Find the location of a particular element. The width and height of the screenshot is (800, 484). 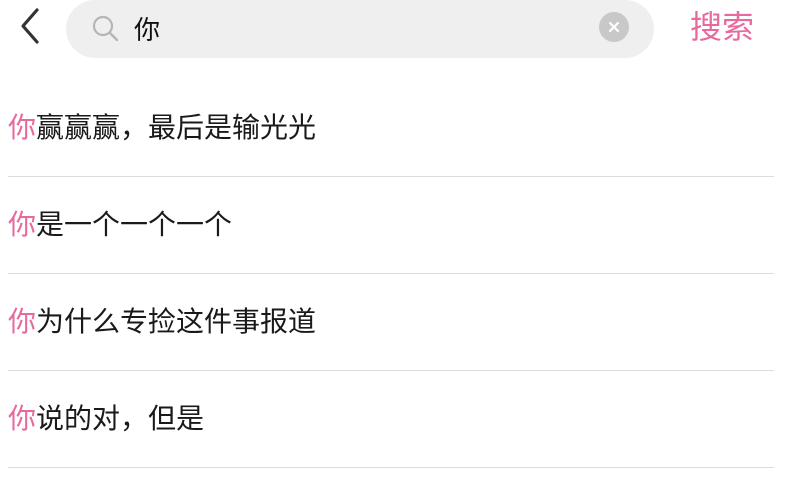

search-icon is located at coordinates (105, 28).